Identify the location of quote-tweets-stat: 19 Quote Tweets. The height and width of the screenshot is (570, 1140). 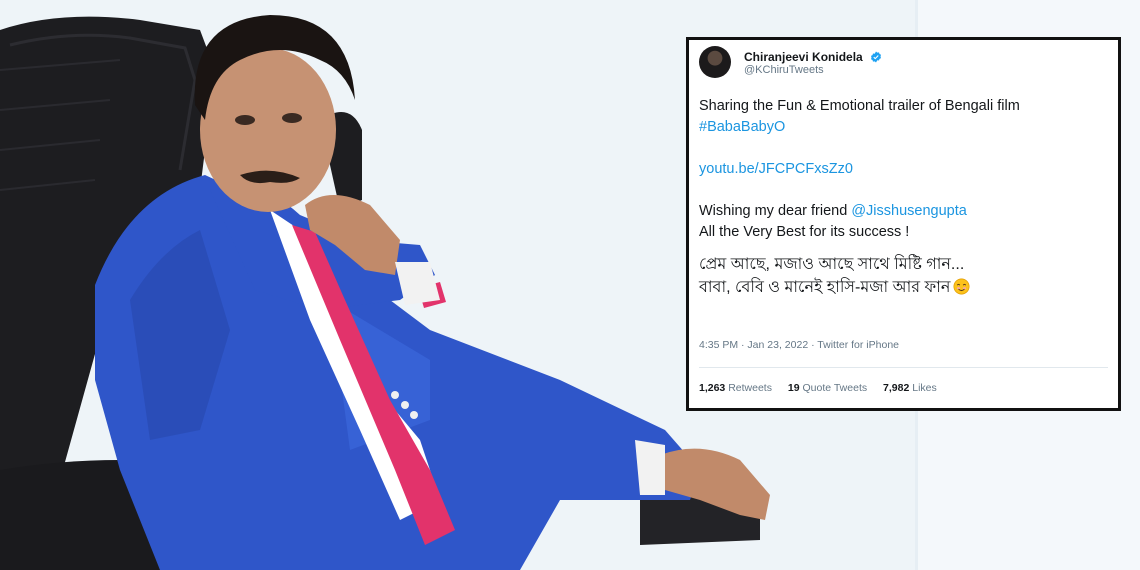
(827, 388).